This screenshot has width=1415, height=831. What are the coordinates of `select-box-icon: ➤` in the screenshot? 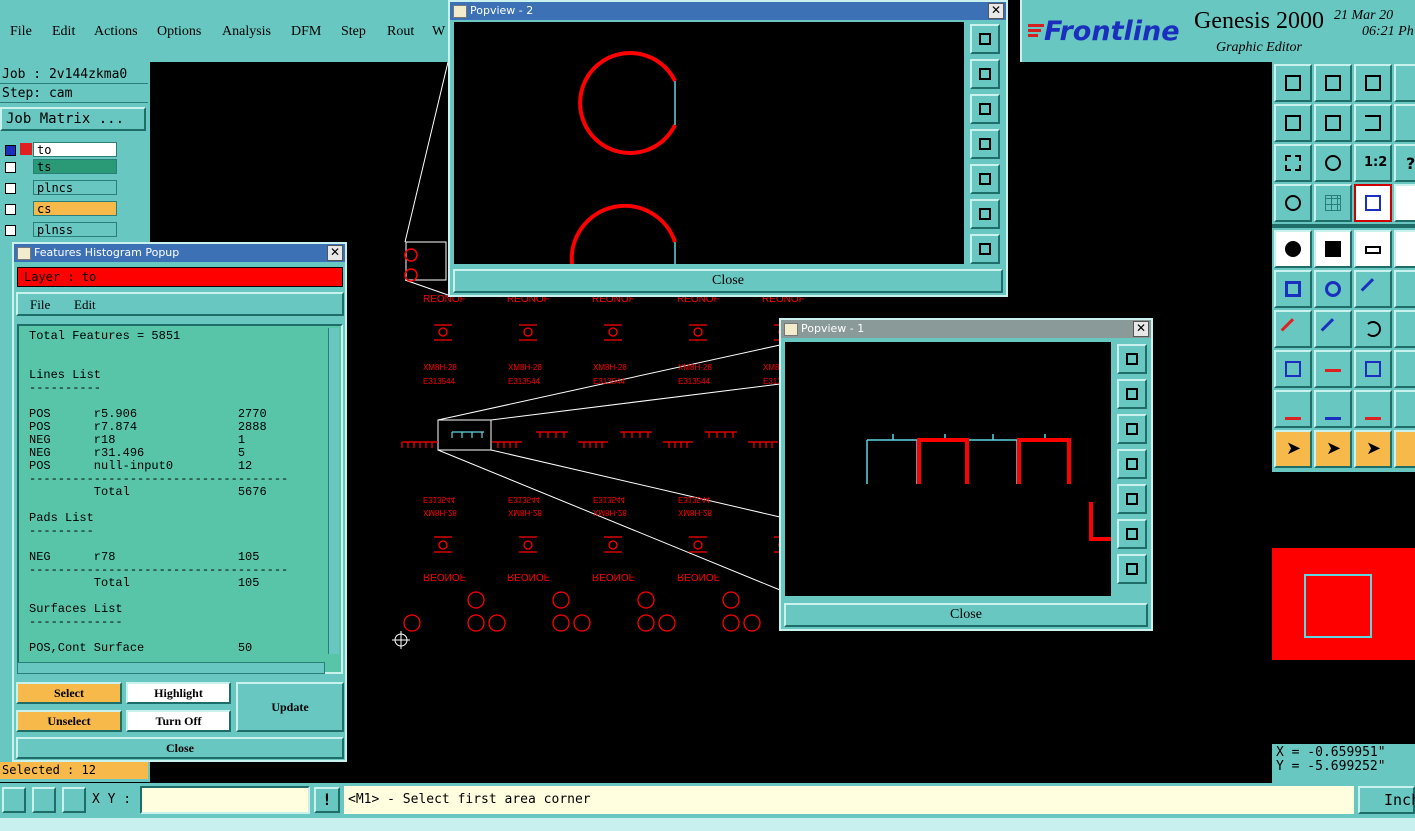 It's located at (1333, 449).